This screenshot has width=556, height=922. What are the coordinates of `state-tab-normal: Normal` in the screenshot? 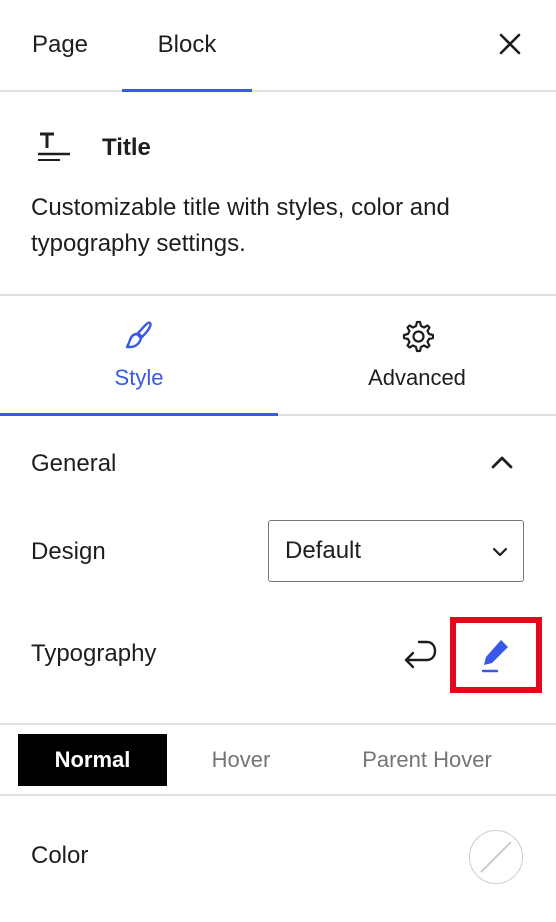 It's located at (92, 760).